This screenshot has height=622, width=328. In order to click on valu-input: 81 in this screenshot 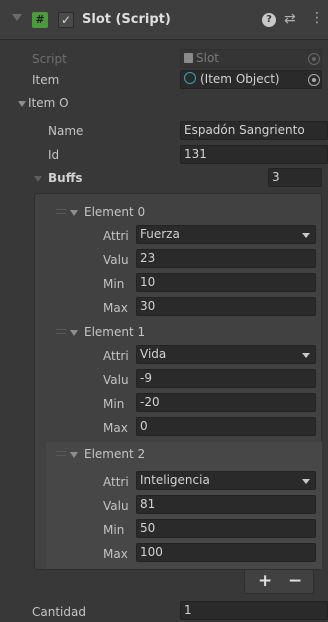, I will do `click(226, 504)`.